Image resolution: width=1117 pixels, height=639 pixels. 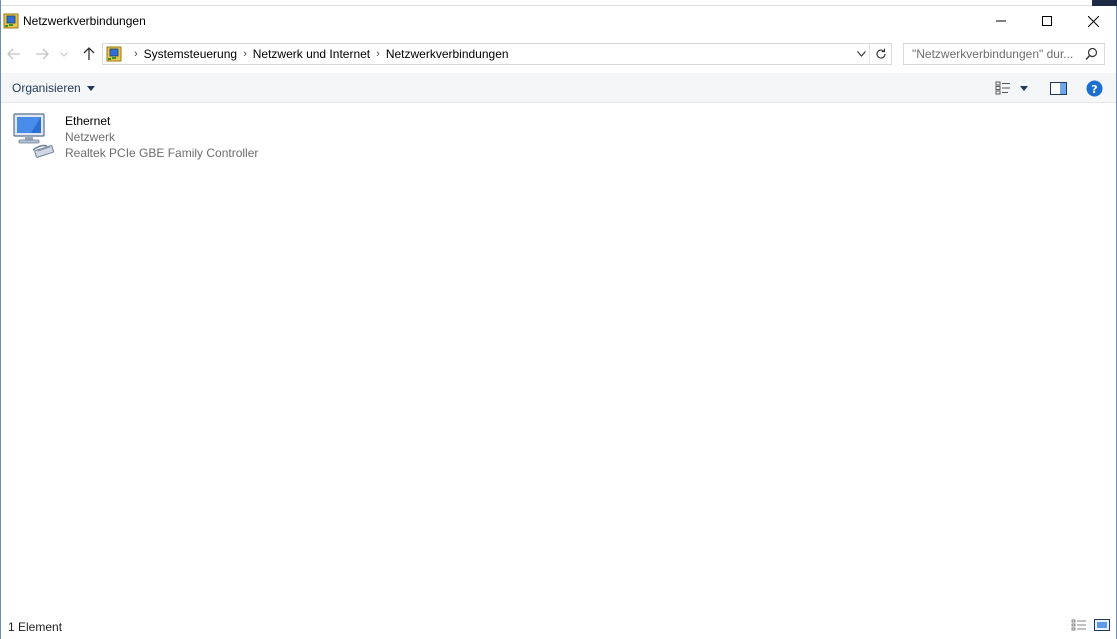 I want to click on change-view-button, so click(x=1003, y=88).